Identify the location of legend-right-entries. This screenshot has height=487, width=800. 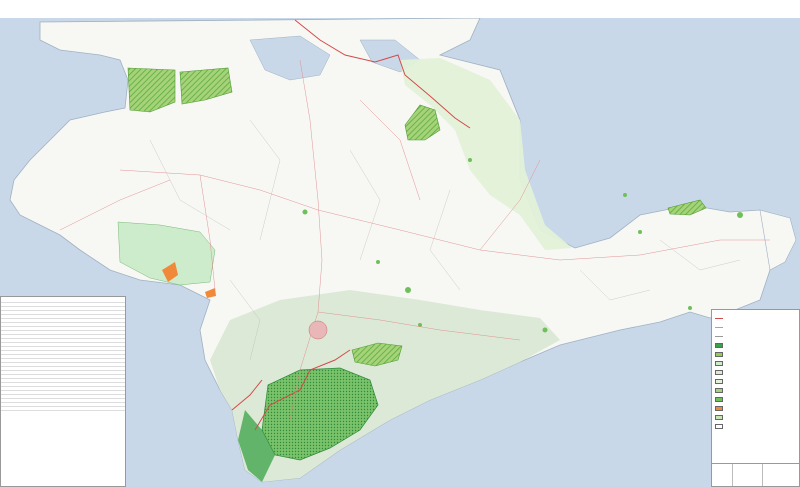
(755, 372).